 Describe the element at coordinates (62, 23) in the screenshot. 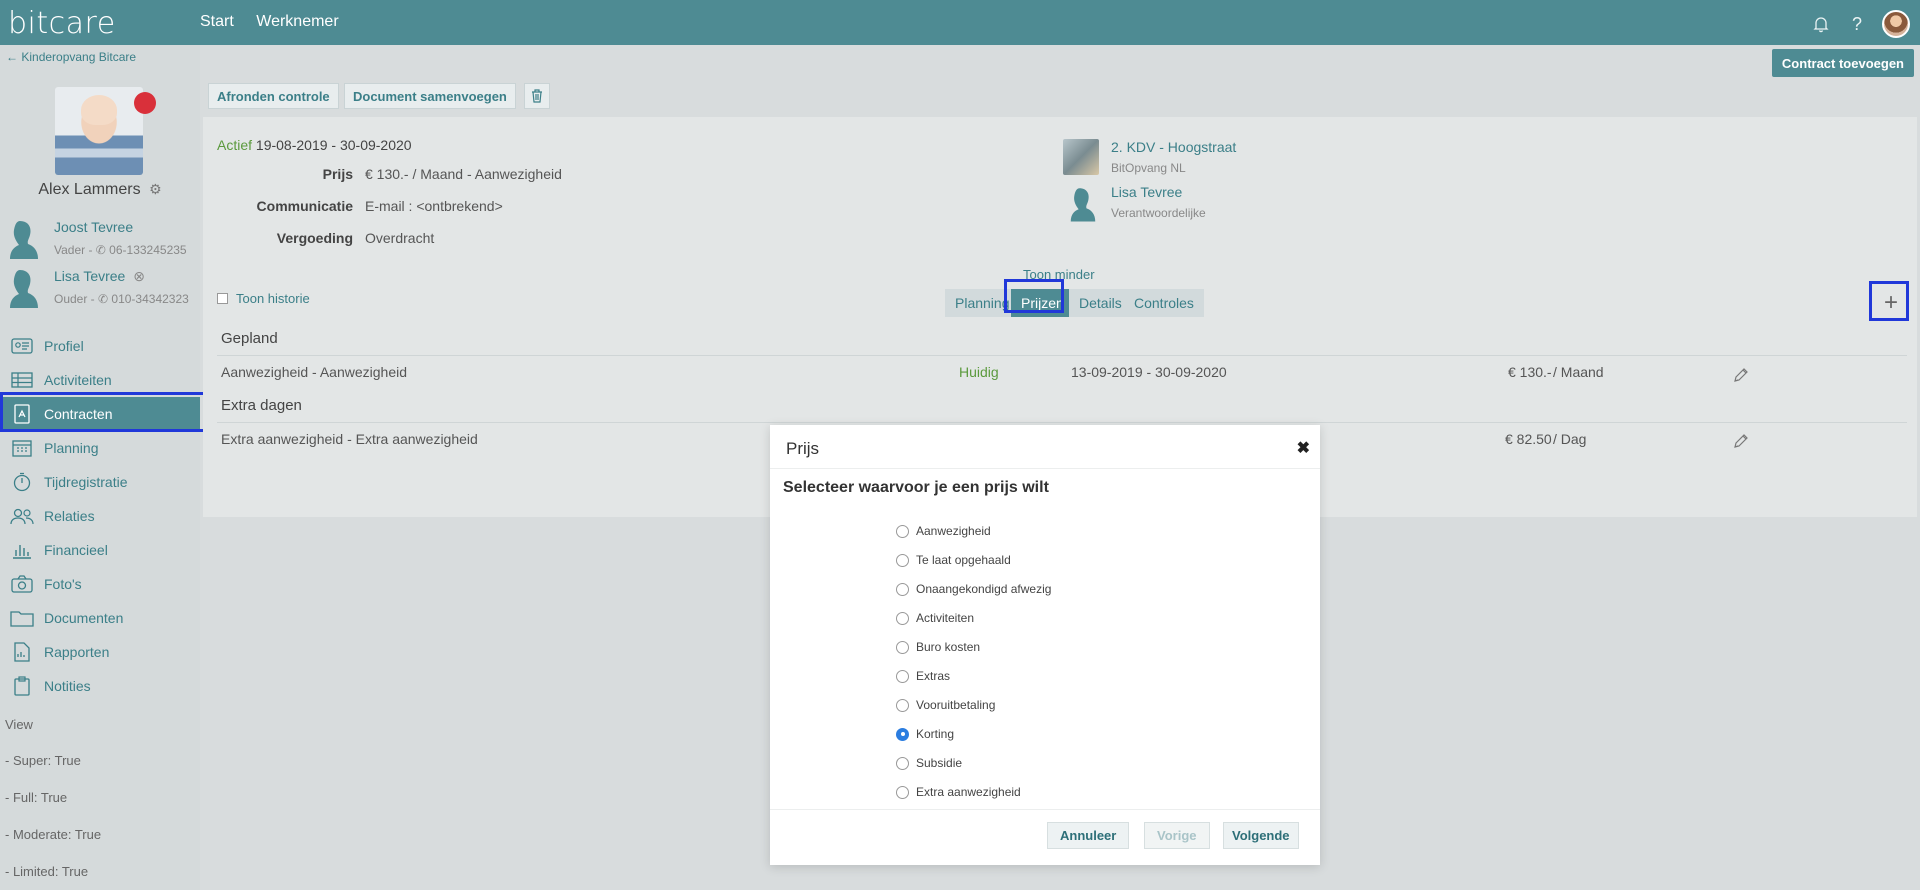

I see `bitcare-logo: bitcare` at that location.